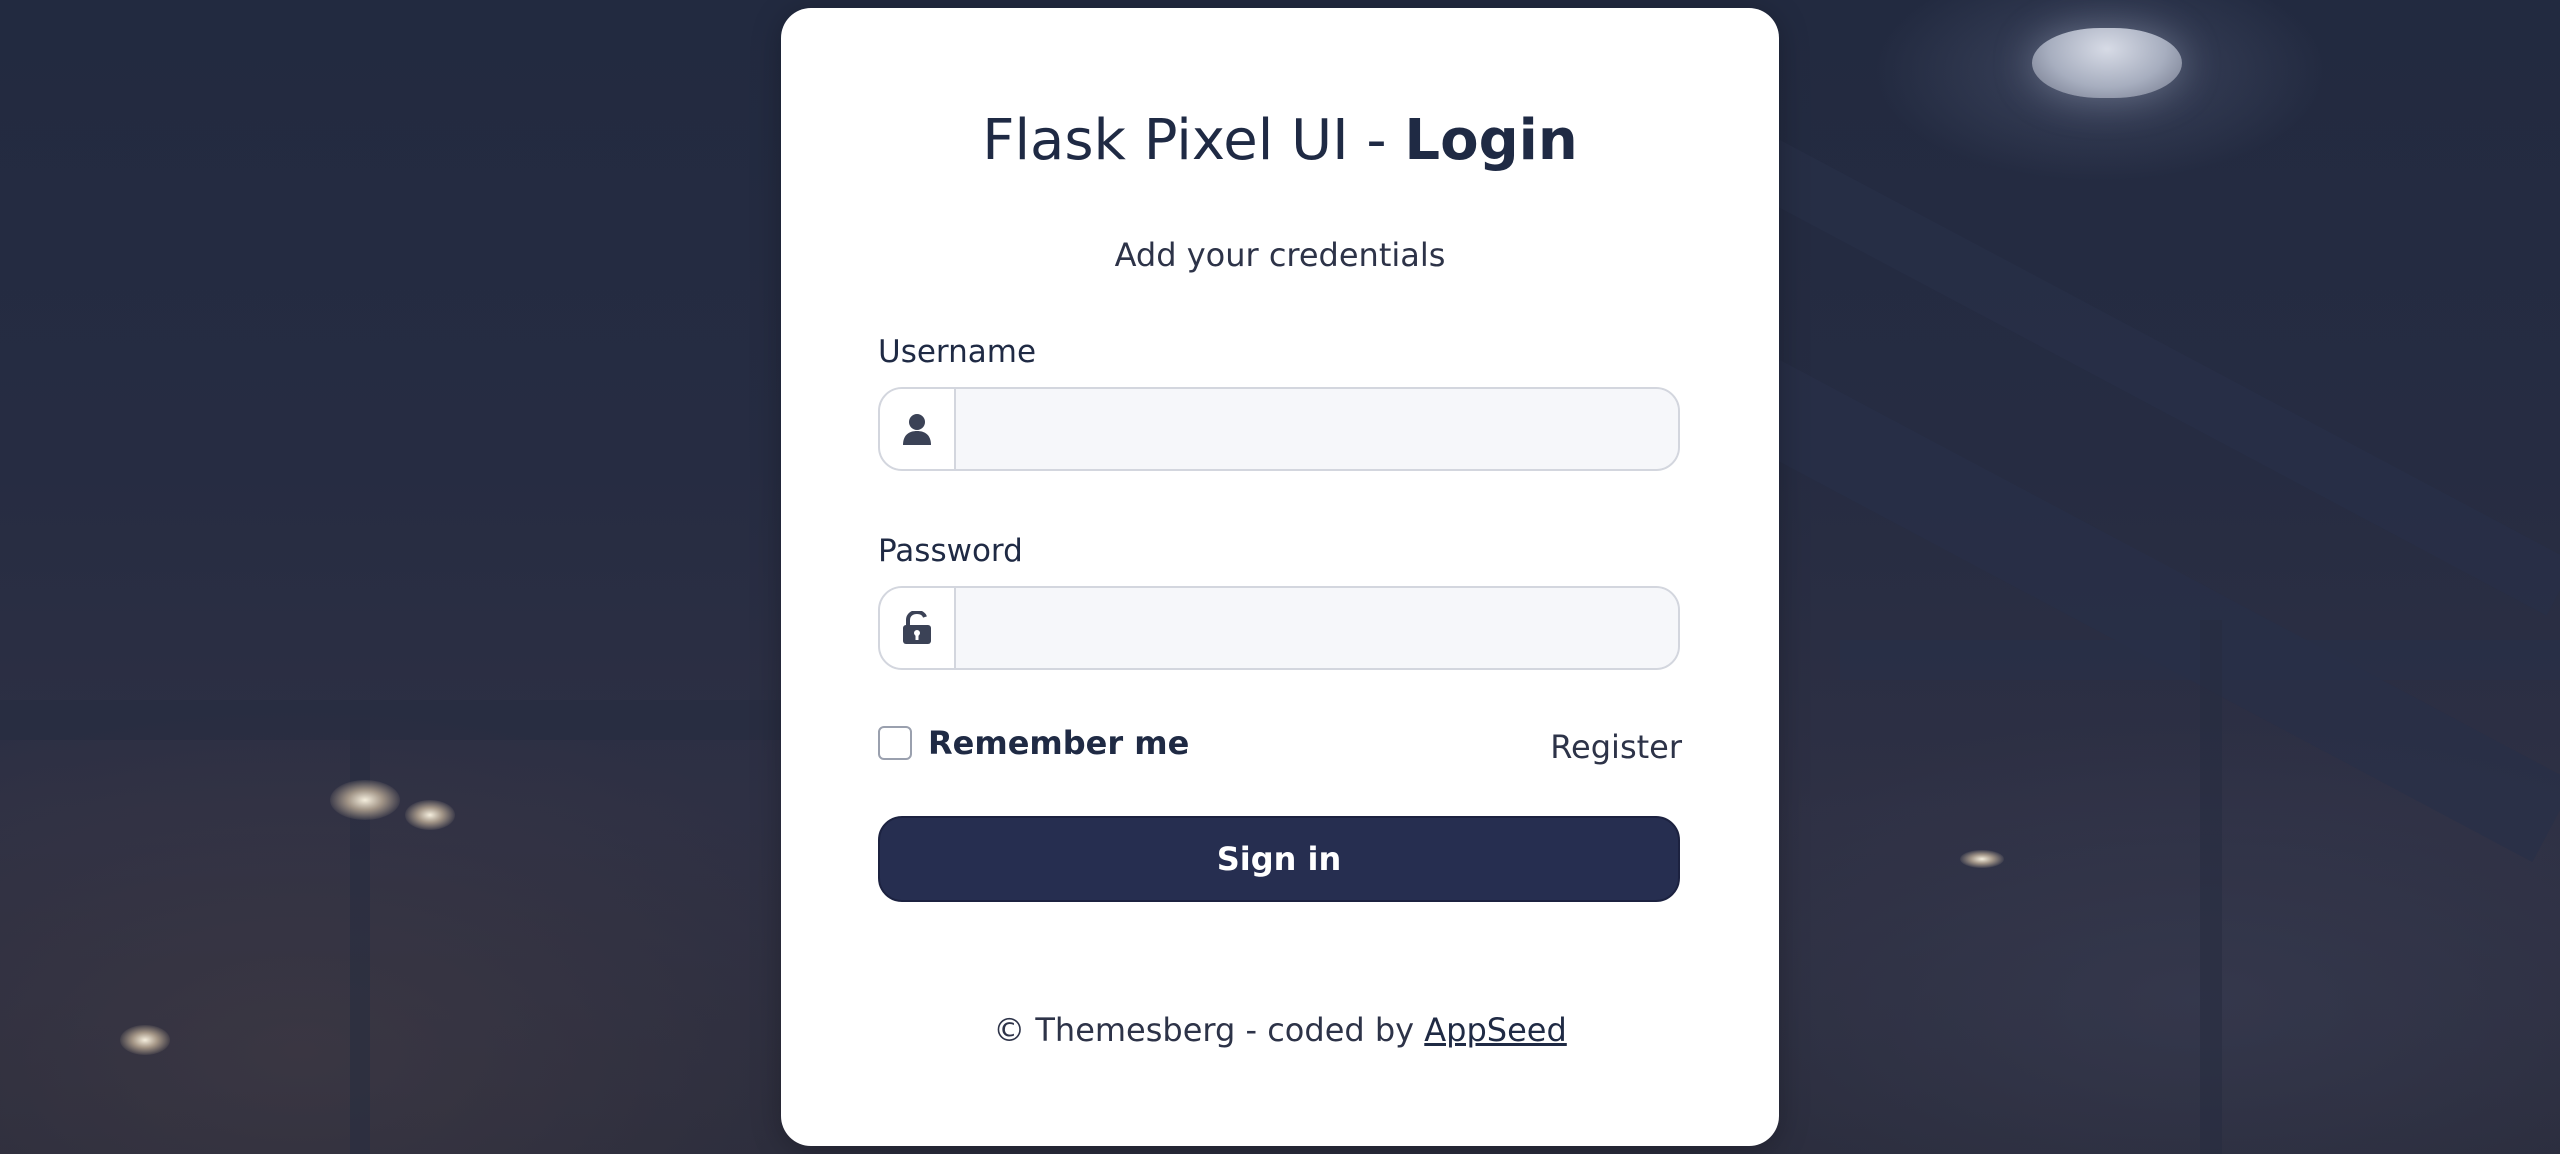  I want to click on subtitle: Add your credentials, so click(1280, 255).